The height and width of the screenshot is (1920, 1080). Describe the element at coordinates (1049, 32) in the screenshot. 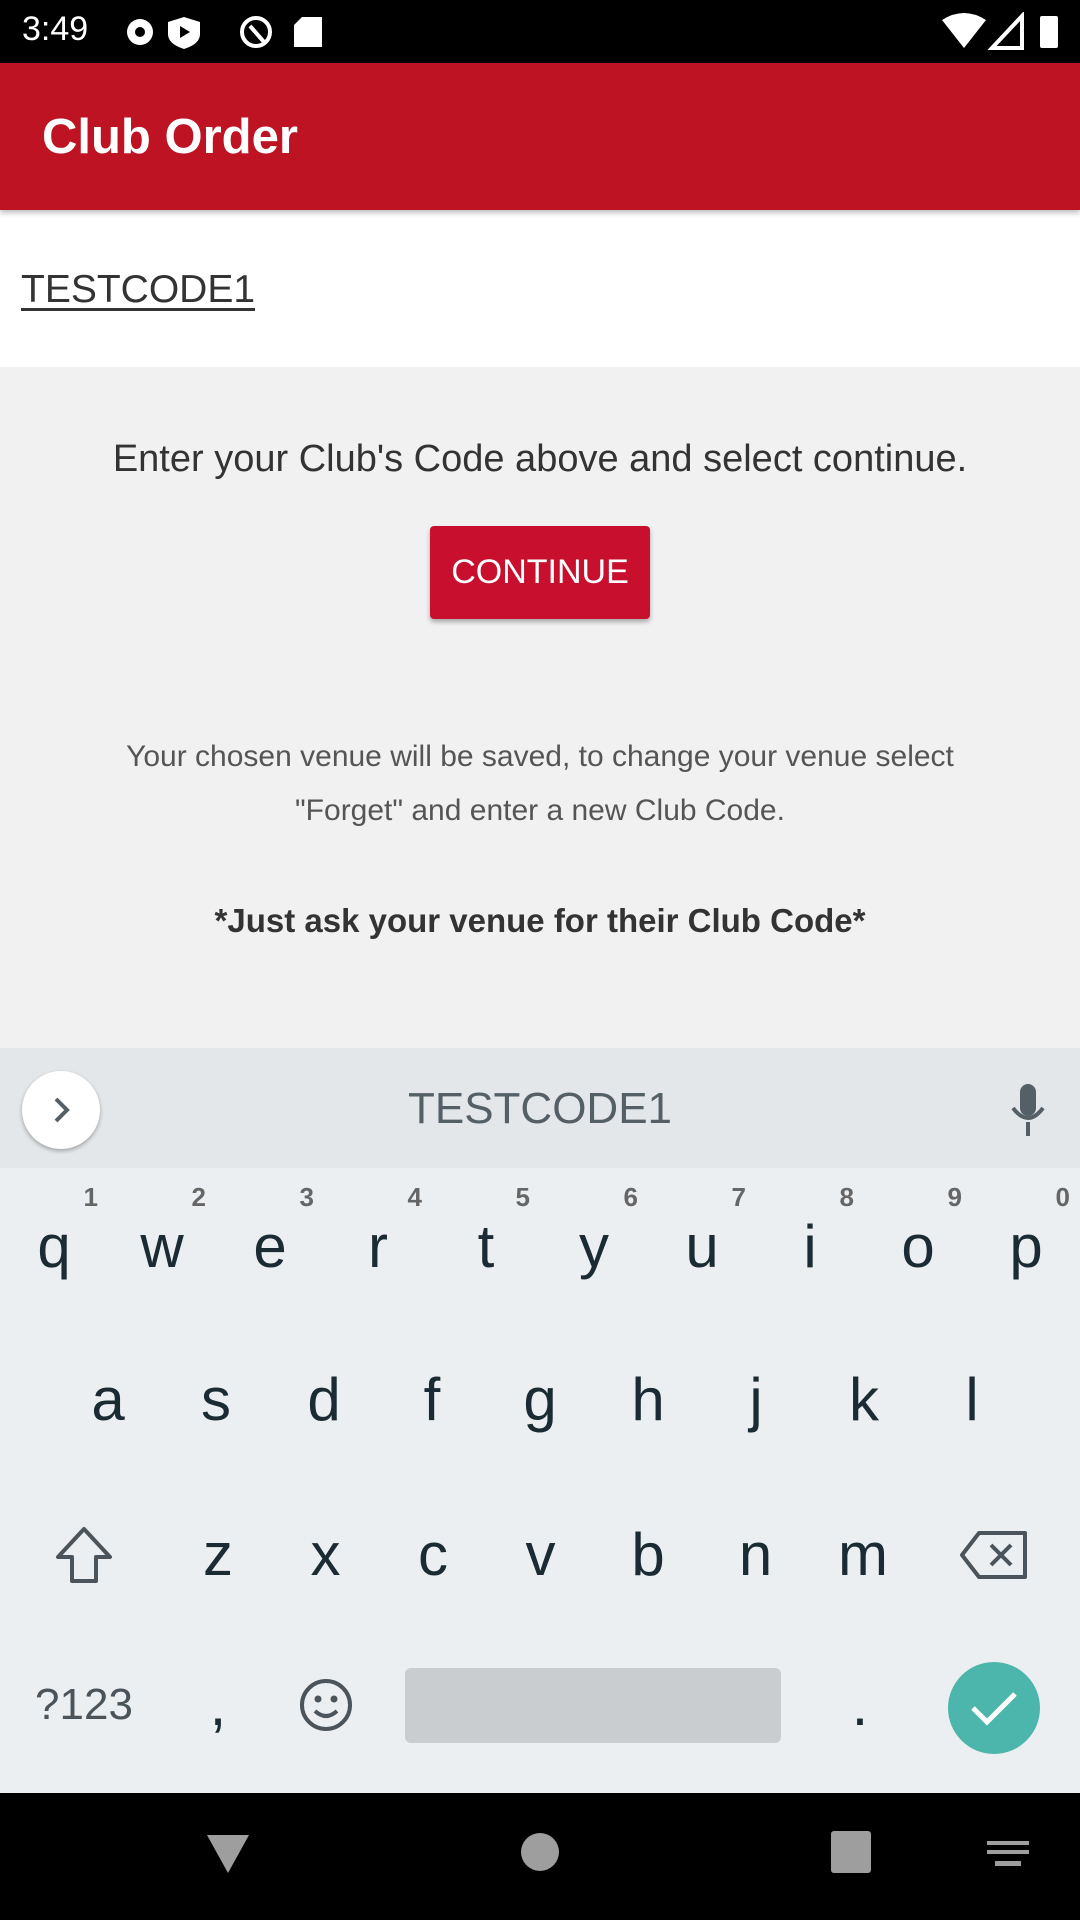

I see `battery-icon` at that location.